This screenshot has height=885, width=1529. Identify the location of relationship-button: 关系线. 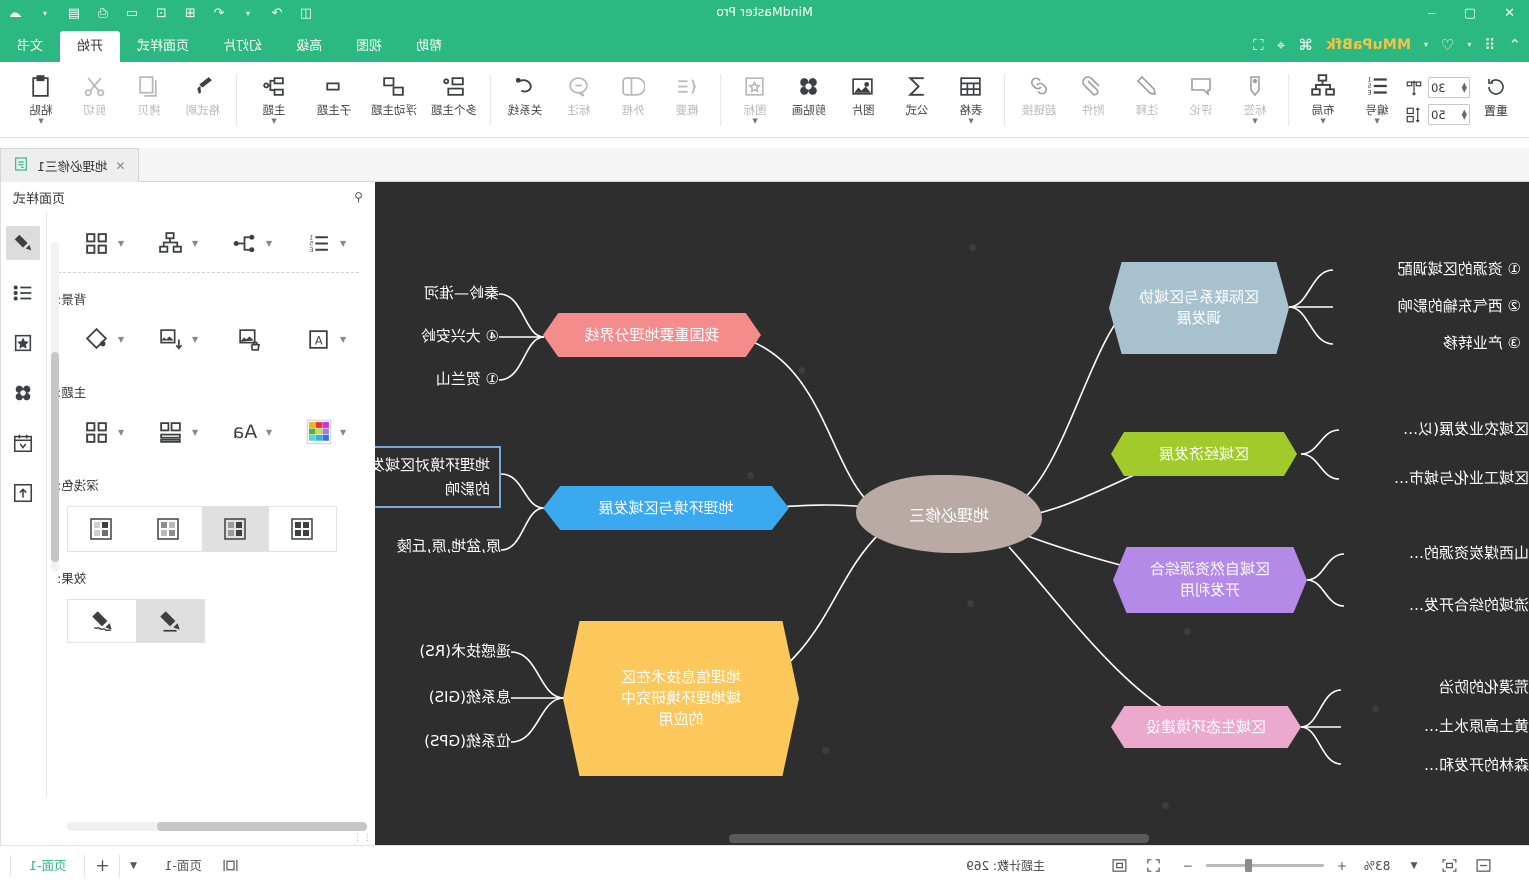
(525, 98).